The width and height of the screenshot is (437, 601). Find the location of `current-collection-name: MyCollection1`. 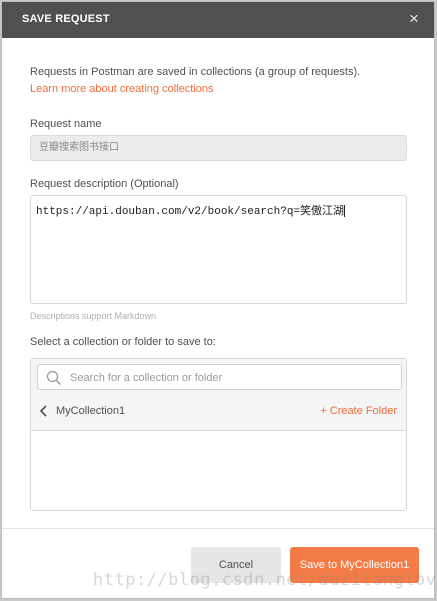

current-collection-name: MyCollection1 is located at coordinates (91, 411).